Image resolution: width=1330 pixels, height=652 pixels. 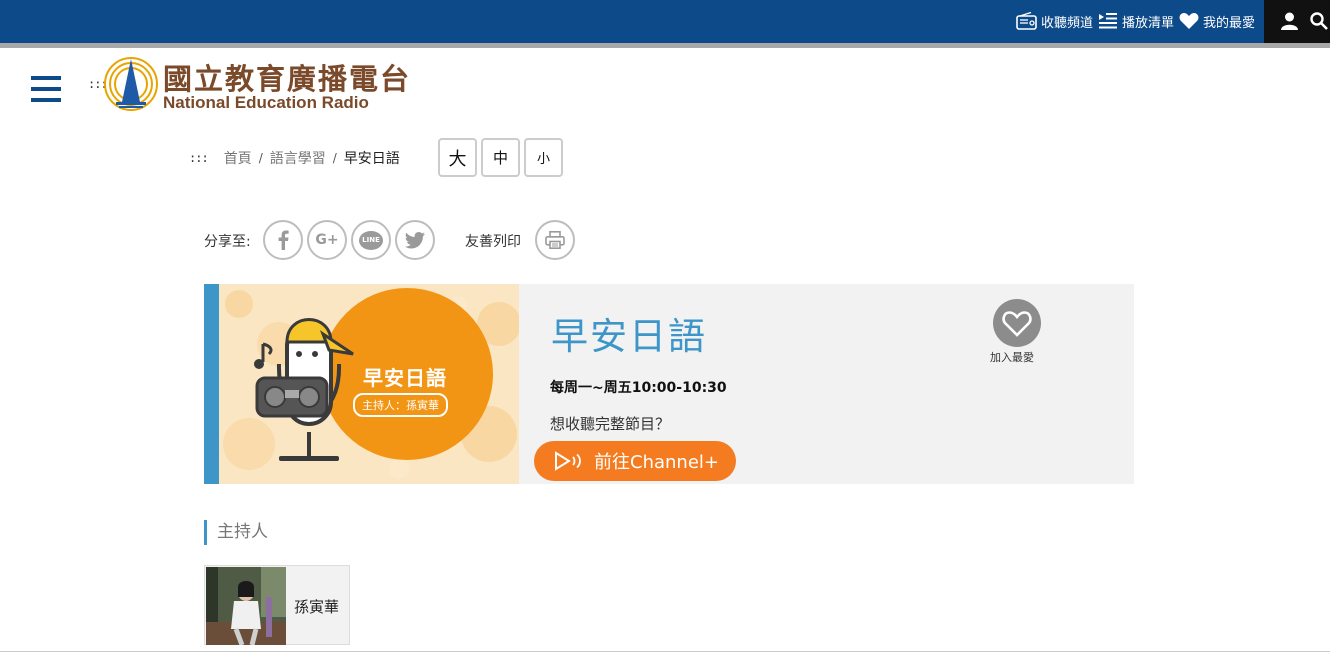 I want to click on program-question: 想收聽完整節目？, so click(x=610, y=424).